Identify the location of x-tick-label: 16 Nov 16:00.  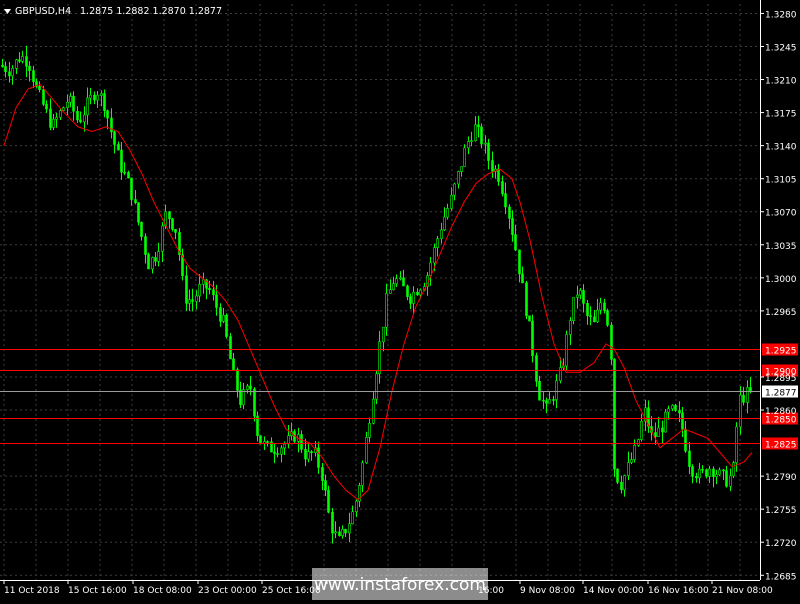
(678, 591).